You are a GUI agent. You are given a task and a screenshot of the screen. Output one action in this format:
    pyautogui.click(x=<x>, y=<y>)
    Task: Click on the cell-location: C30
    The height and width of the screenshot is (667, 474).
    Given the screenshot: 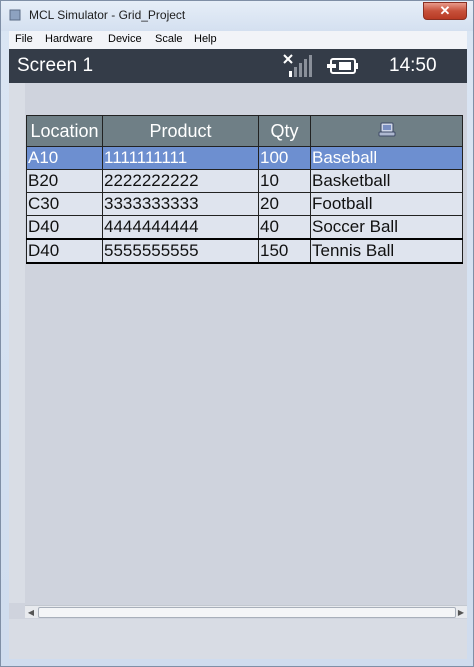 What is the action you would take?
    pyautogui.click(x=64, y=204)
    